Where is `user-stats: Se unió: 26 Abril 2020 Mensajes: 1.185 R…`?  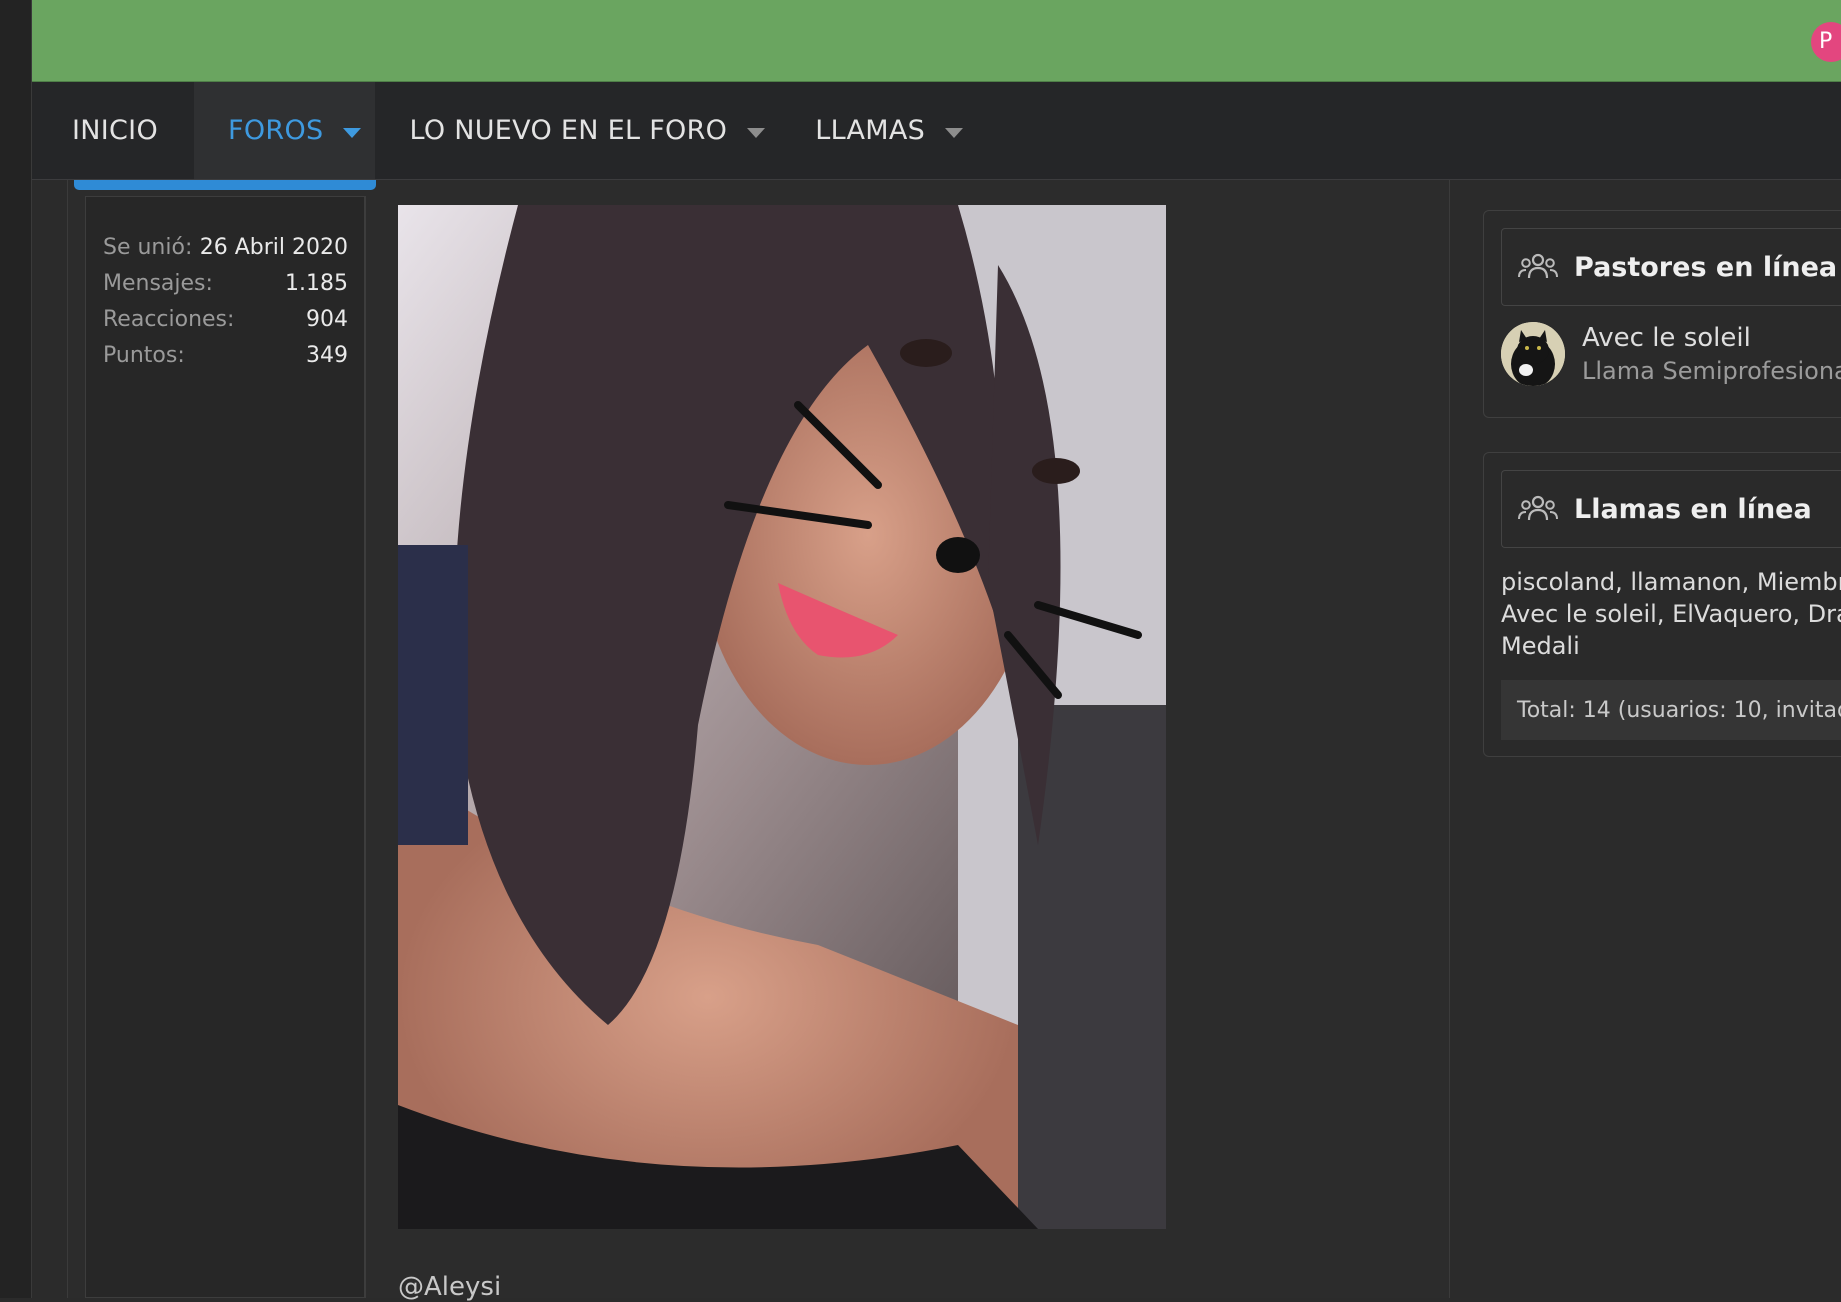
user-stats: Se unió: 26 Abril 2020 Mensajes: 1.185 R… is located at coordinates (225, 301).